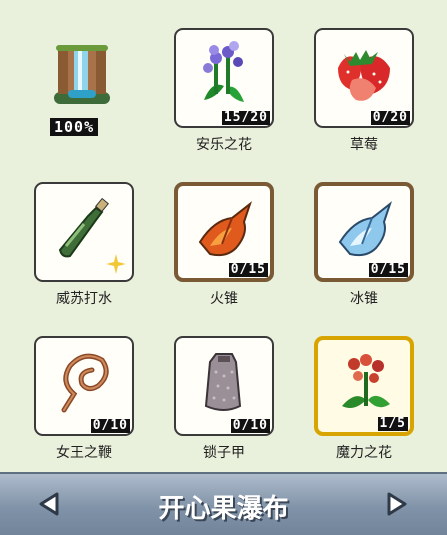 The height and width of the screenshot is (535, 447). I want to click on item-slot-strawberry: 0/20, so click(364, 78).